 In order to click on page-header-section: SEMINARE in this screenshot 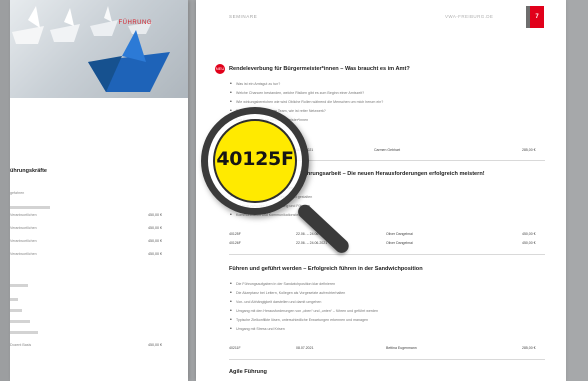, I will do `click(243, 16)`.